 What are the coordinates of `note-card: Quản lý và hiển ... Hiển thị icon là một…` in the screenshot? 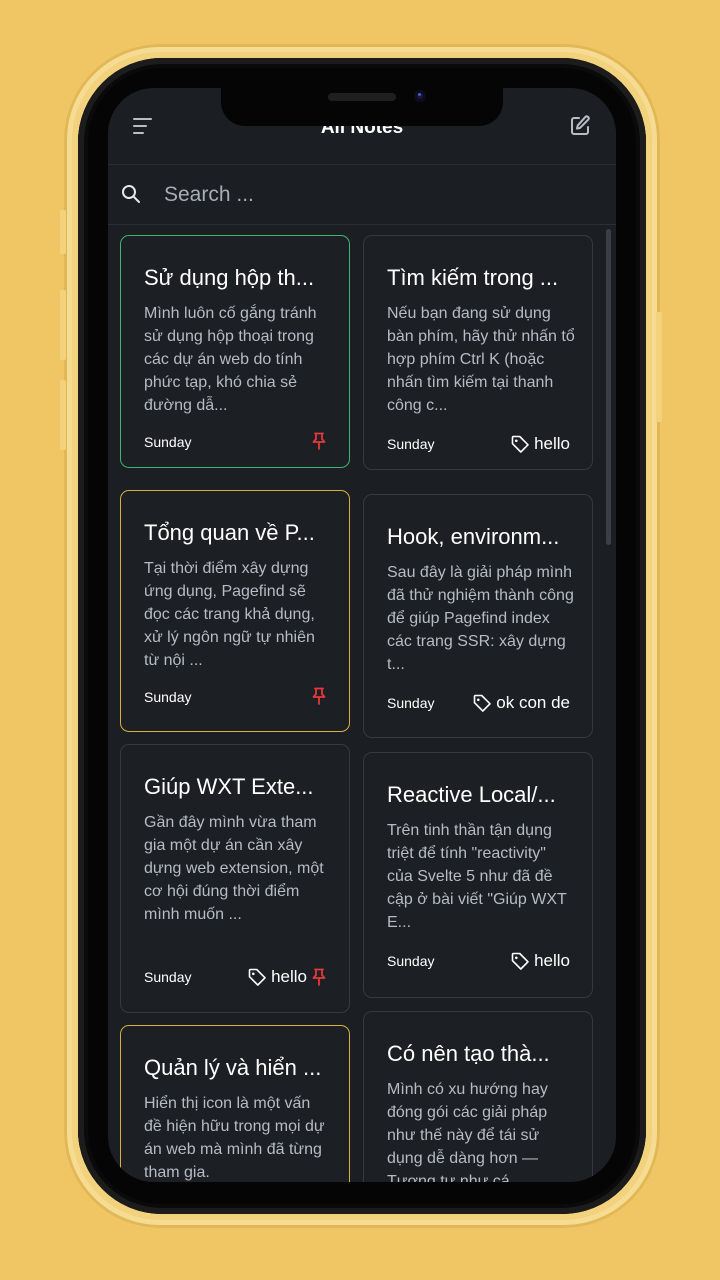 It's located at (235, 1103).